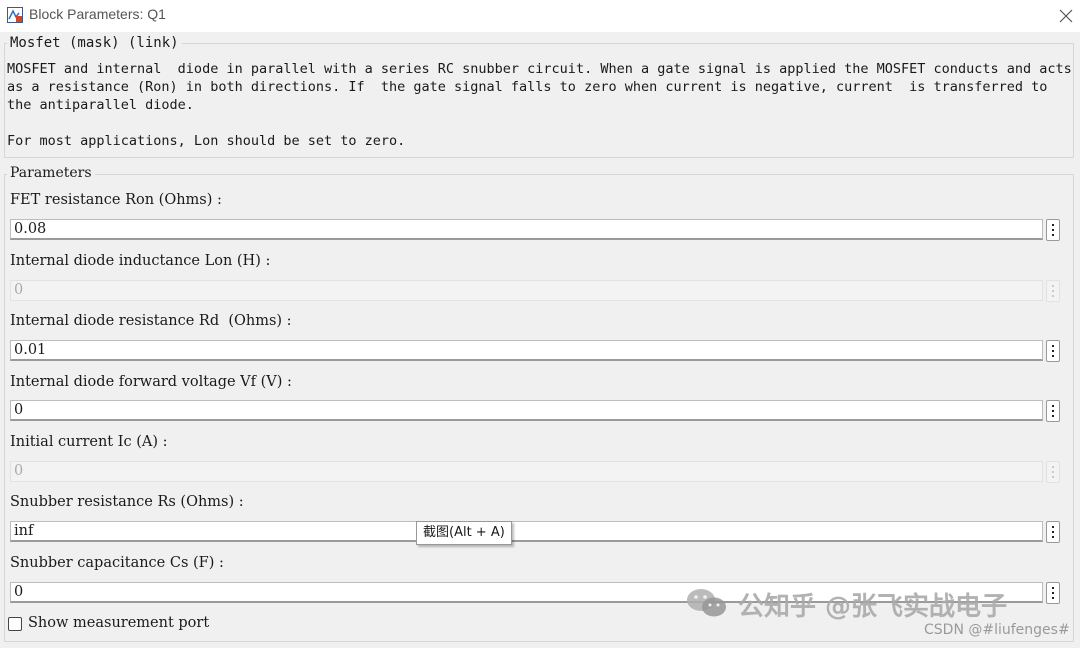  Describe the element at coordinates (464, 533) in the screenshot. I see `screenshot-tooltip: 截图(Alt + A)` at that location.